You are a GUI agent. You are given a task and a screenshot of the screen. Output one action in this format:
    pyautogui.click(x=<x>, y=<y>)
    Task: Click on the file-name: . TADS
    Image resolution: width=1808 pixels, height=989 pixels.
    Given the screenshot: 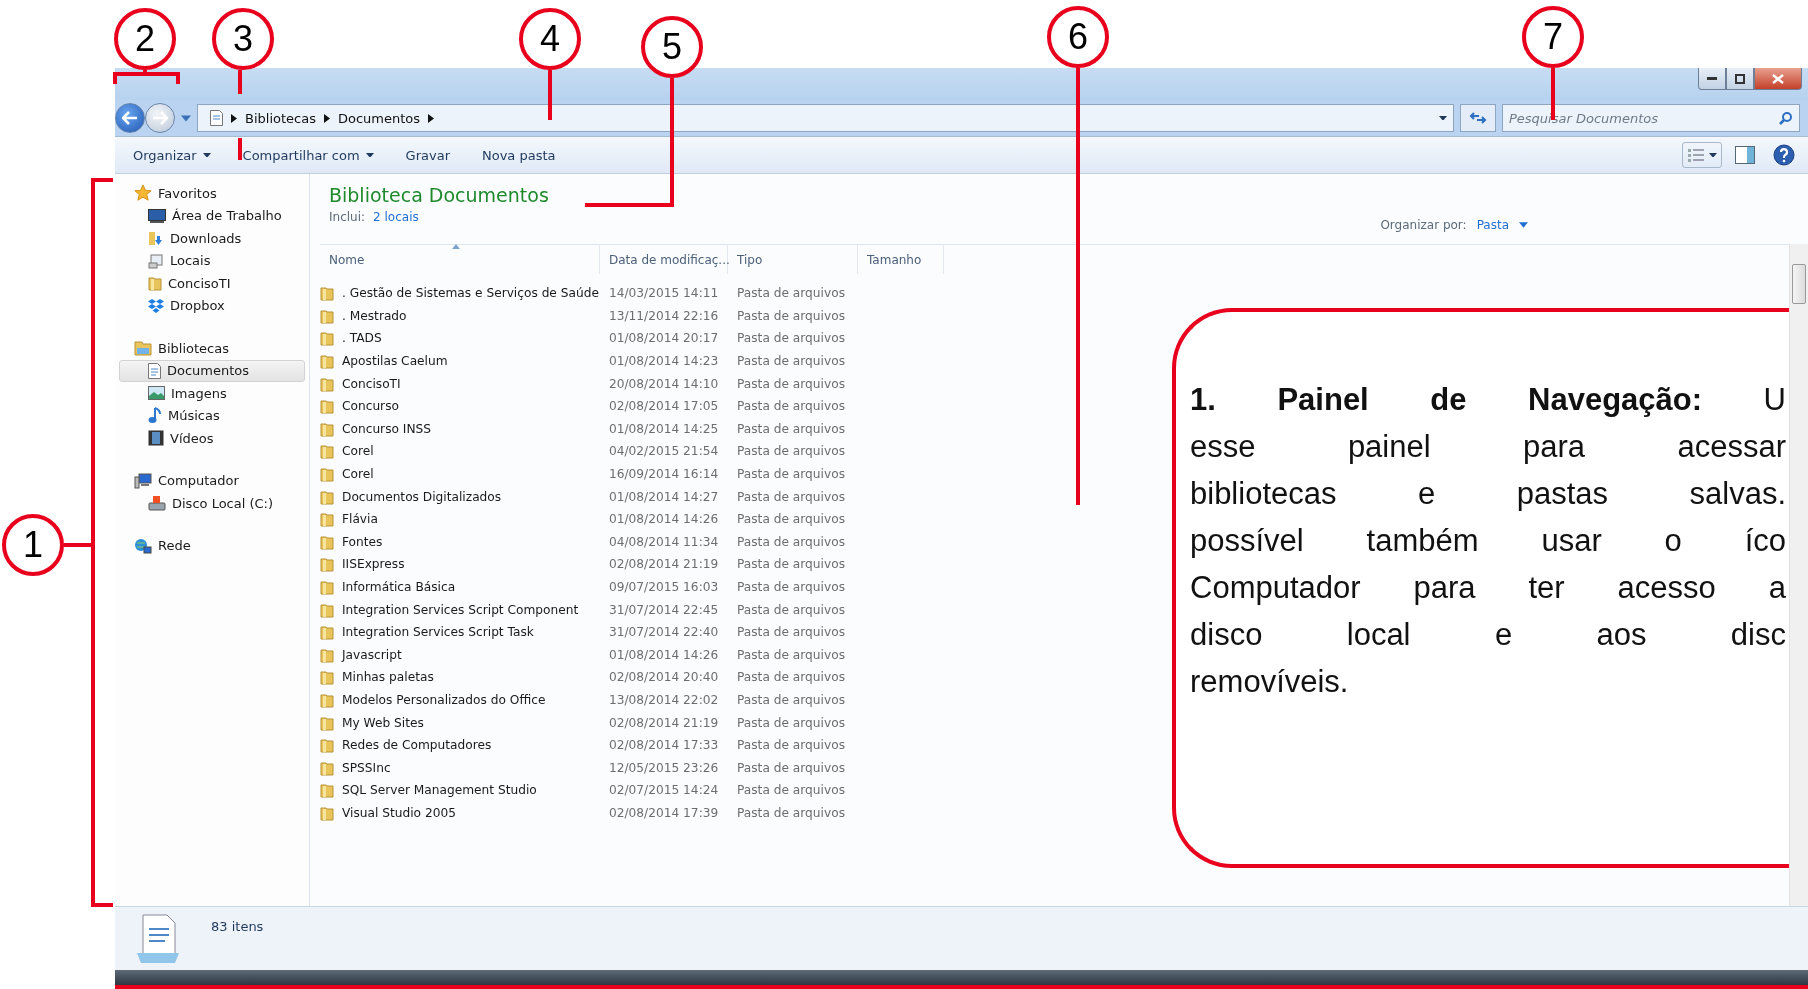 What is the action you would take?
    pyautogui.click(x=460, y=338)
    